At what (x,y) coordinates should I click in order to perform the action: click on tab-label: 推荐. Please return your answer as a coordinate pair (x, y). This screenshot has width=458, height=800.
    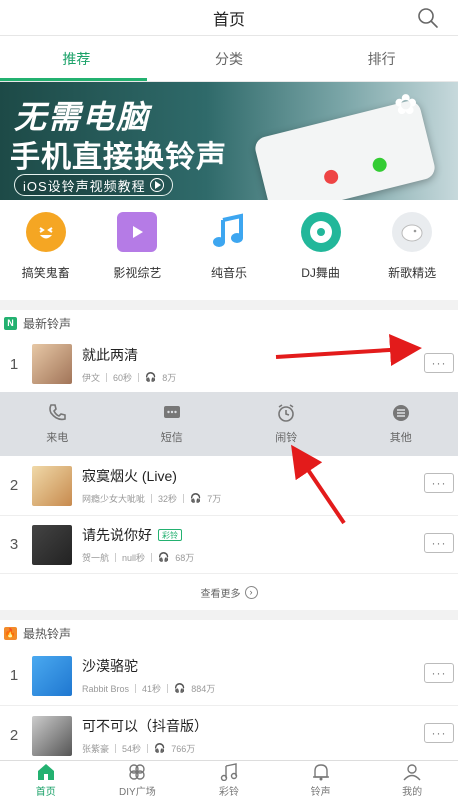
    Looking at the image, I should click on (76, 58).